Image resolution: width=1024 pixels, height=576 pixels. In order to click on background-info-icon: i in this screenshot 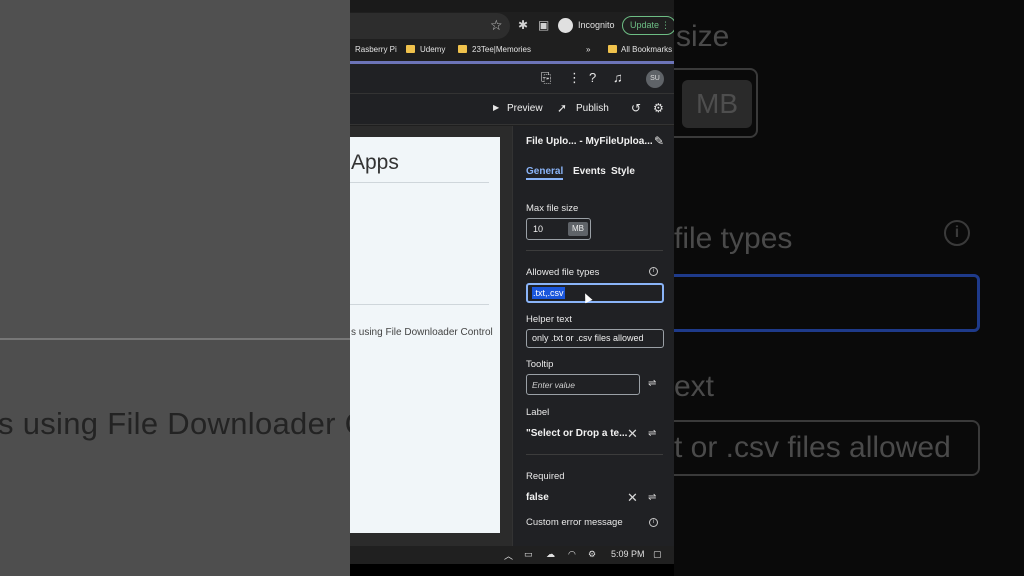, I will do `click(957, 233)`.